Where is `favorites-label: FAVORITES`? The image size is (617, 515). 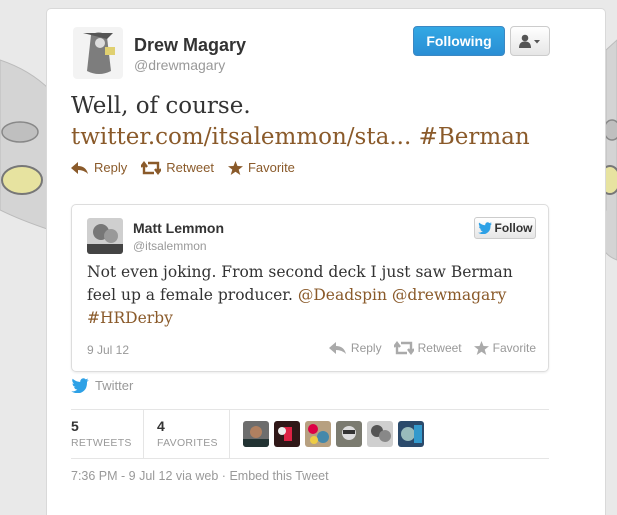 favorites-label: FAVORITES is located at coordinates (187, 443).